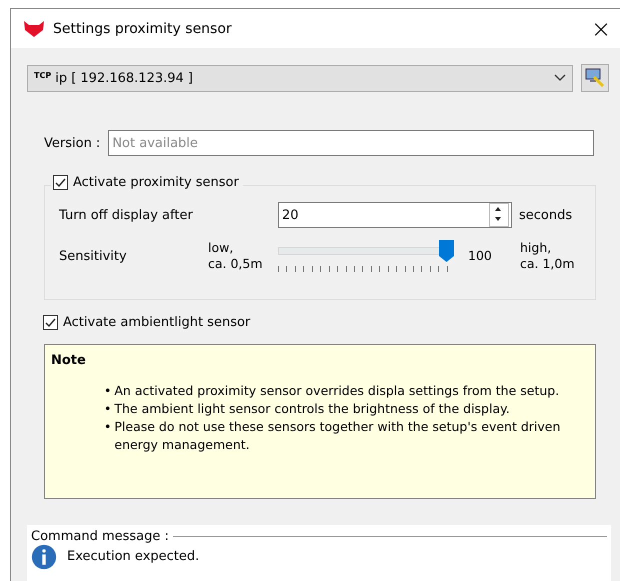 The height and width of the screenshot is (581, 620). Describe the element at coordinates (545, 215) in the screenshot. I see `seconds-label: seconds` at that location.